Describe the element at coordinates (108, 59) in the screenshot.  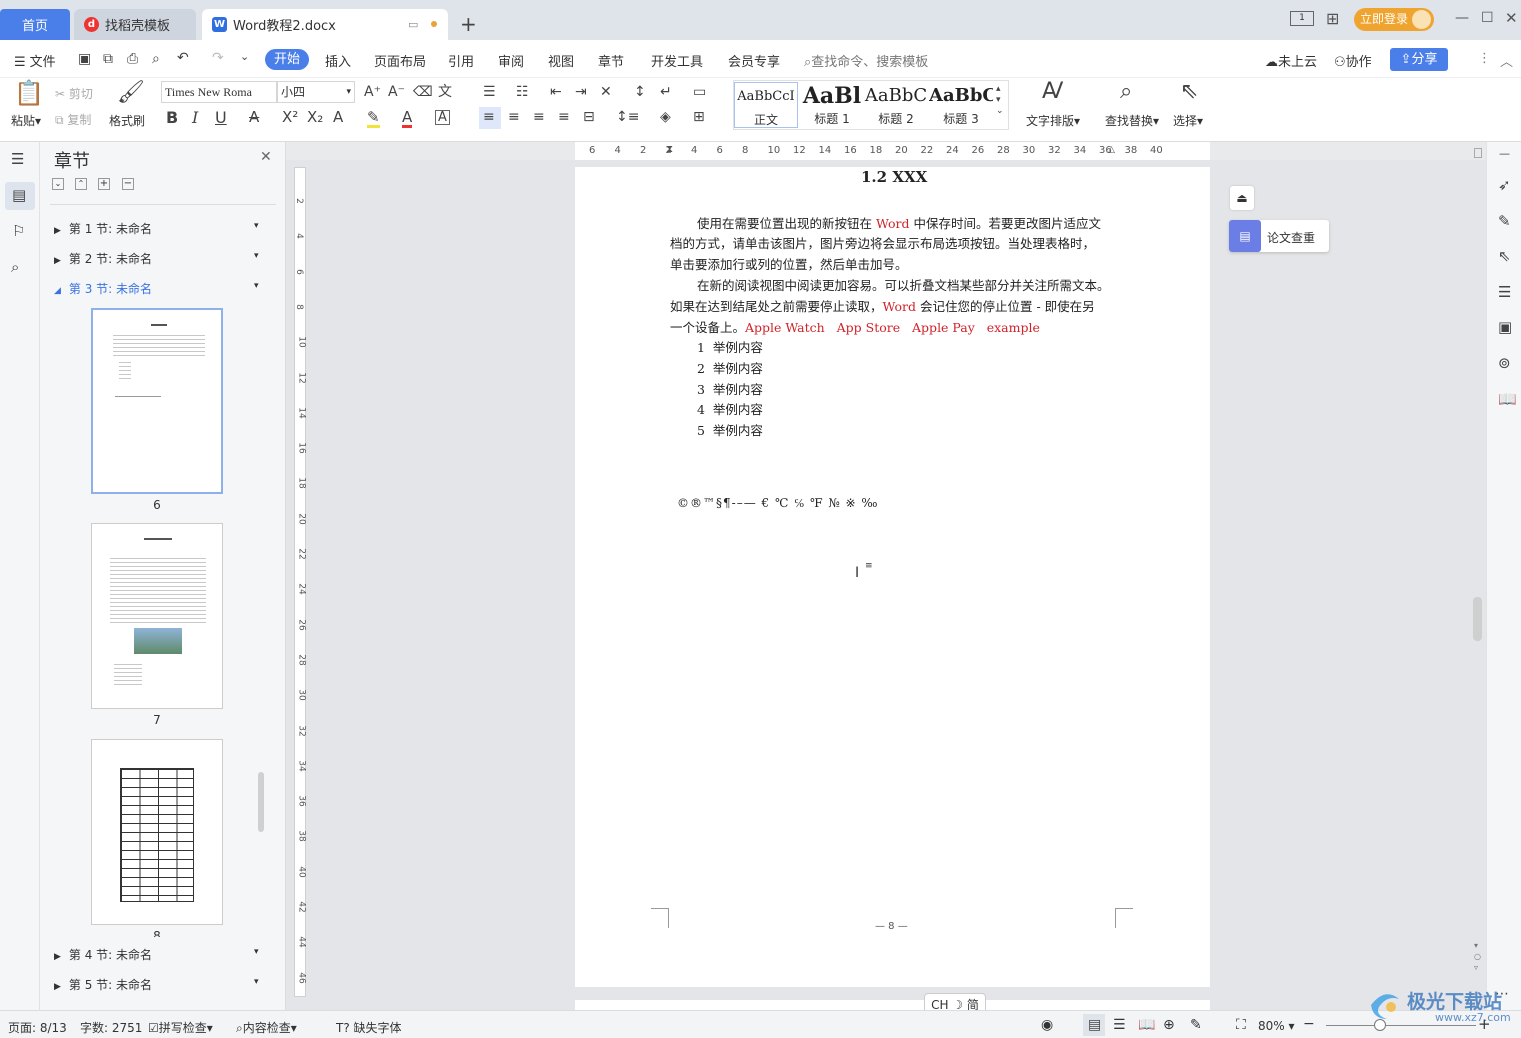
I see `export-pdf-icon: ⧉` at that location.